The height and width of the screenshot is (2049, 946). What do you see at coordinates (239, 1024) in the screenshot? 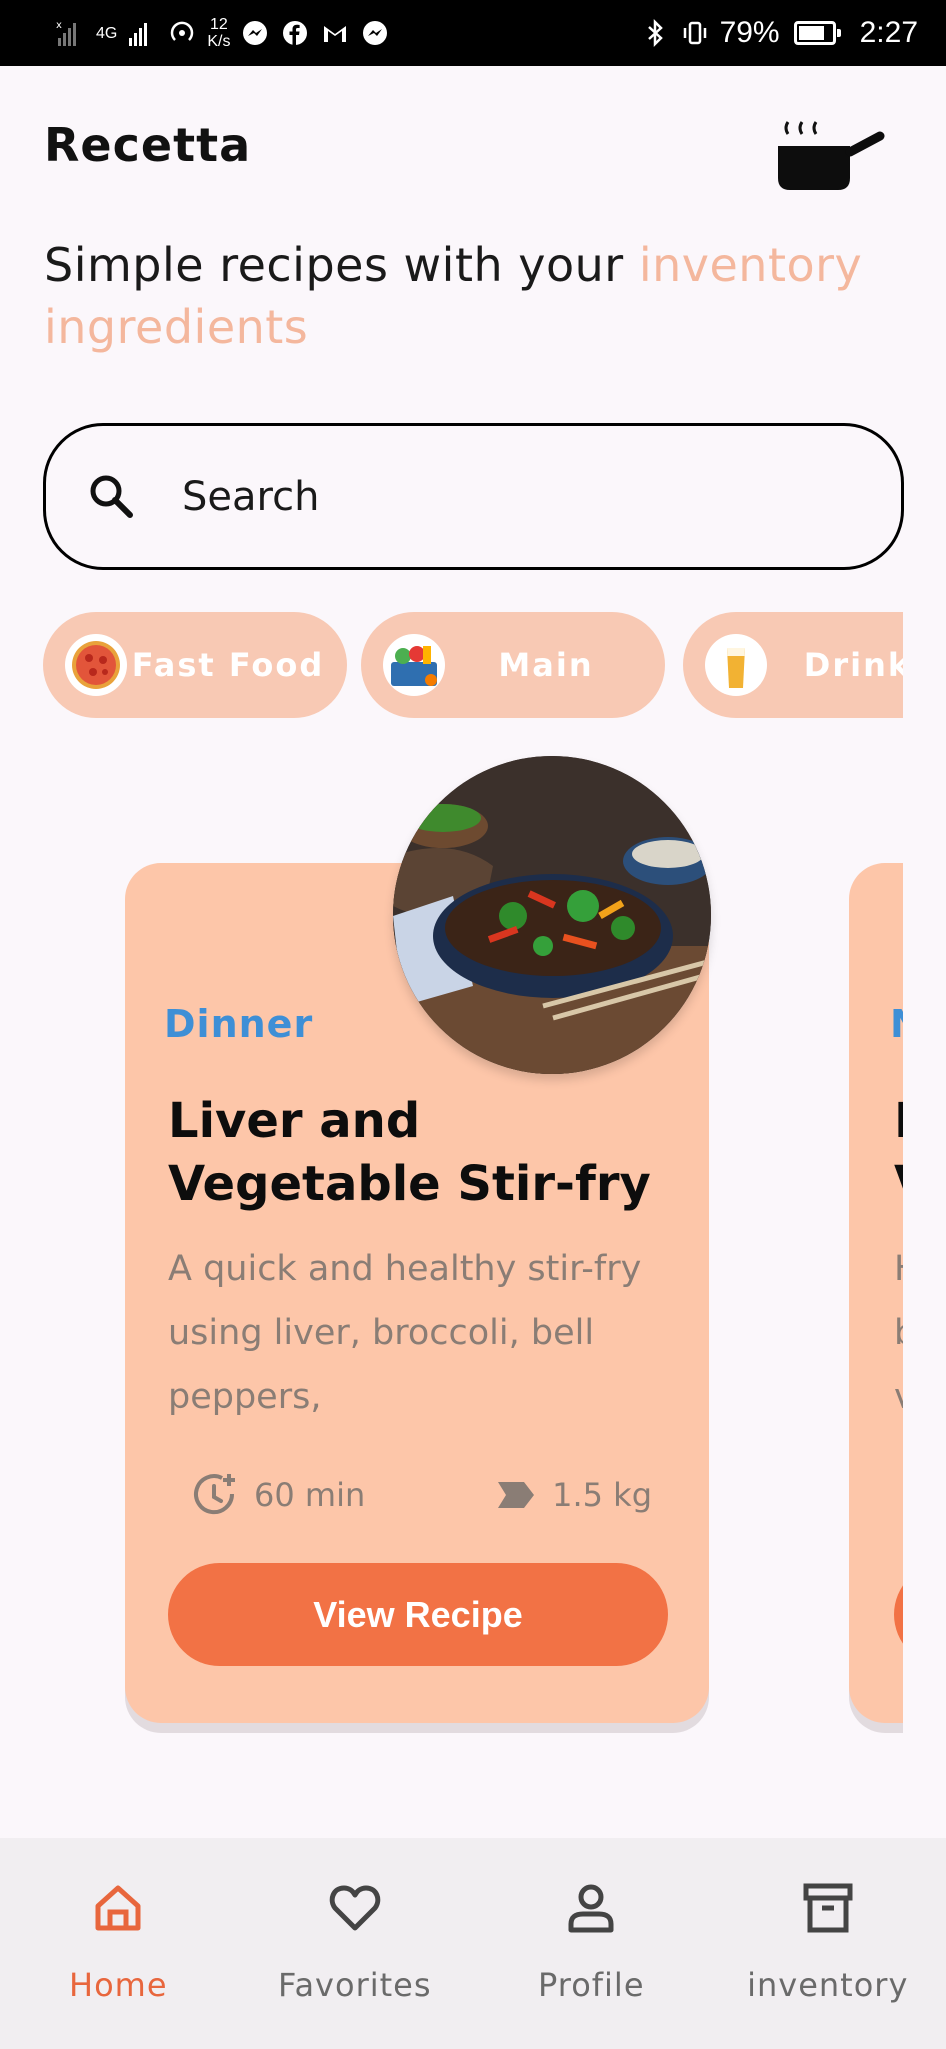
I see `recipe-category: Dinner` at bounding box center [239, 1024].